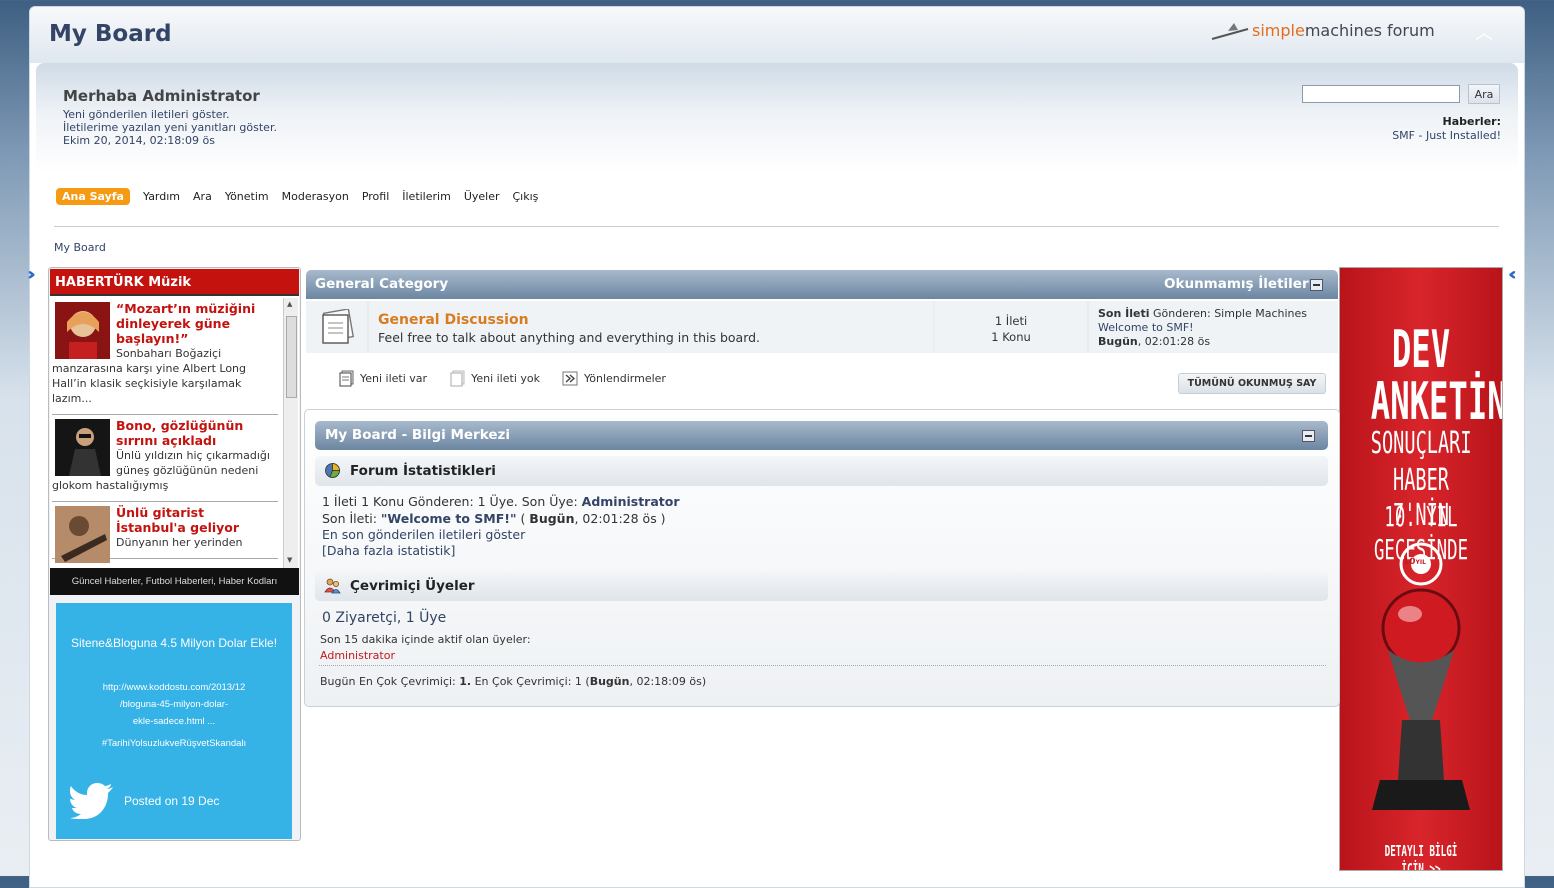 The width and height of the screenshot is (1554, 888). Describe the element at coordinates (1343, 30) in the screenshot. I see `logo-machines: machines` at that location.